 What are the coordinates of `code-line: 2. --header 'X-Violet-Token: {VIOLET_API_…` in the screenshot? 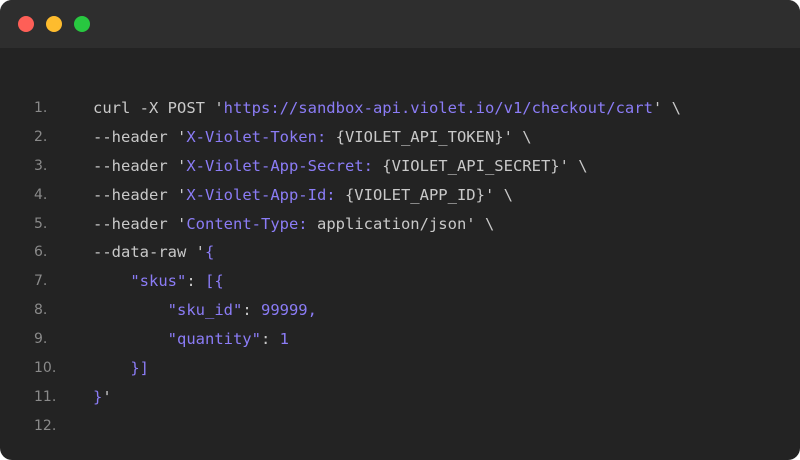 It's located at (400, 137).